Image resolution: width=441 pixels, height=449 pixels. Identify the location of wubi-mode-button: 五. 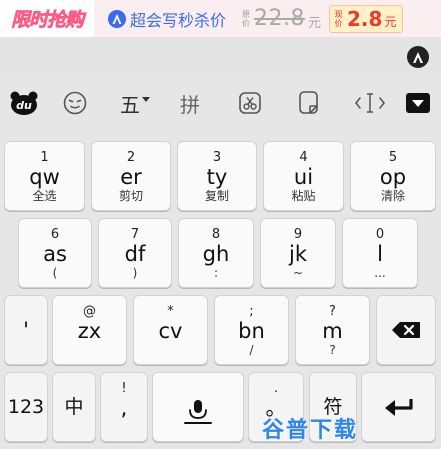
(135, 103).